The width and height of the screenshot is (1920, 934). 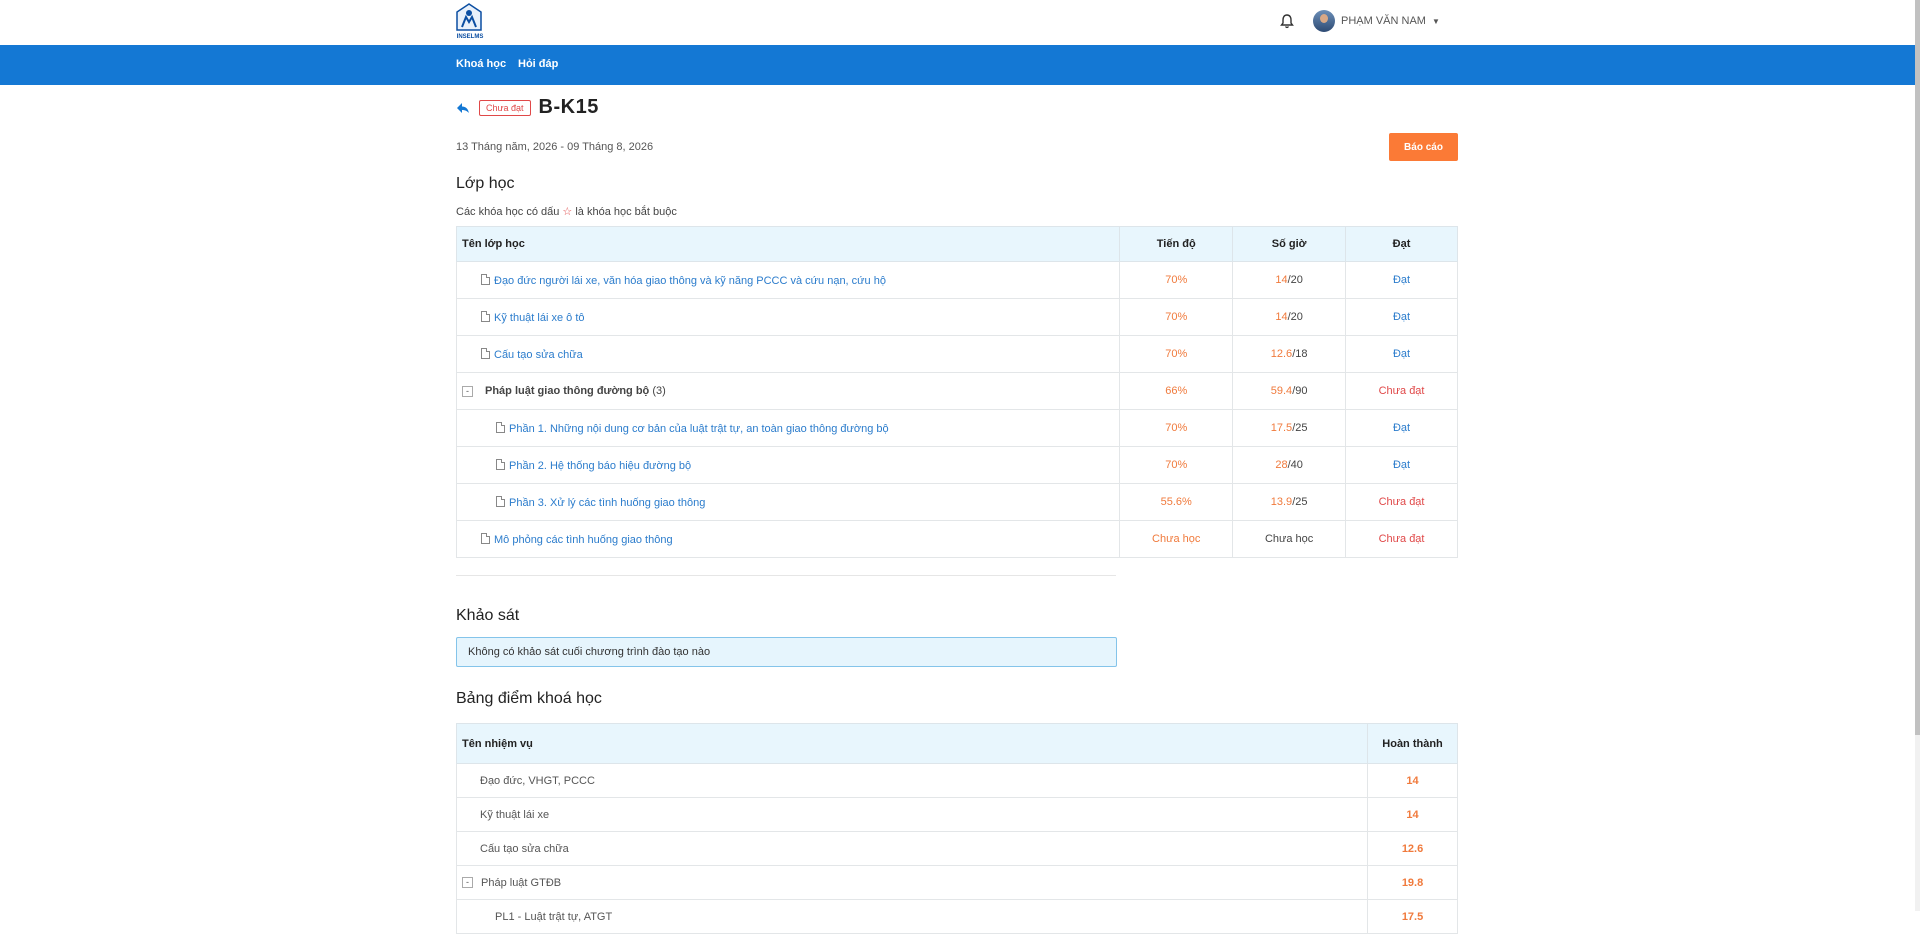 I want to click on hours-cell: 13.9/25, so click(x=1289, y=502).